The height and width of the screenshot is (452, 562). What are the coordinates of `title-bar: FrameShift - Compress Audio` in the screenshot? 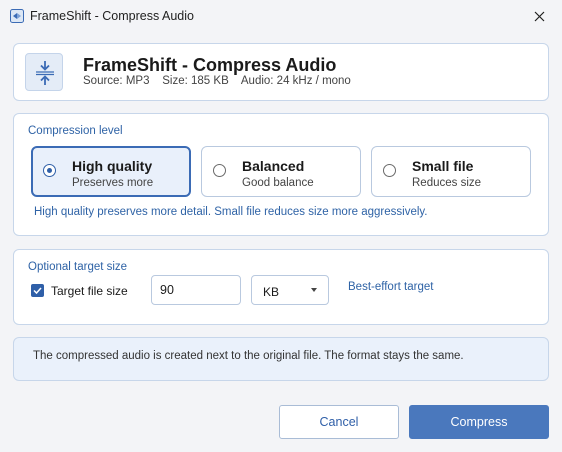 It's located at (281, 16).